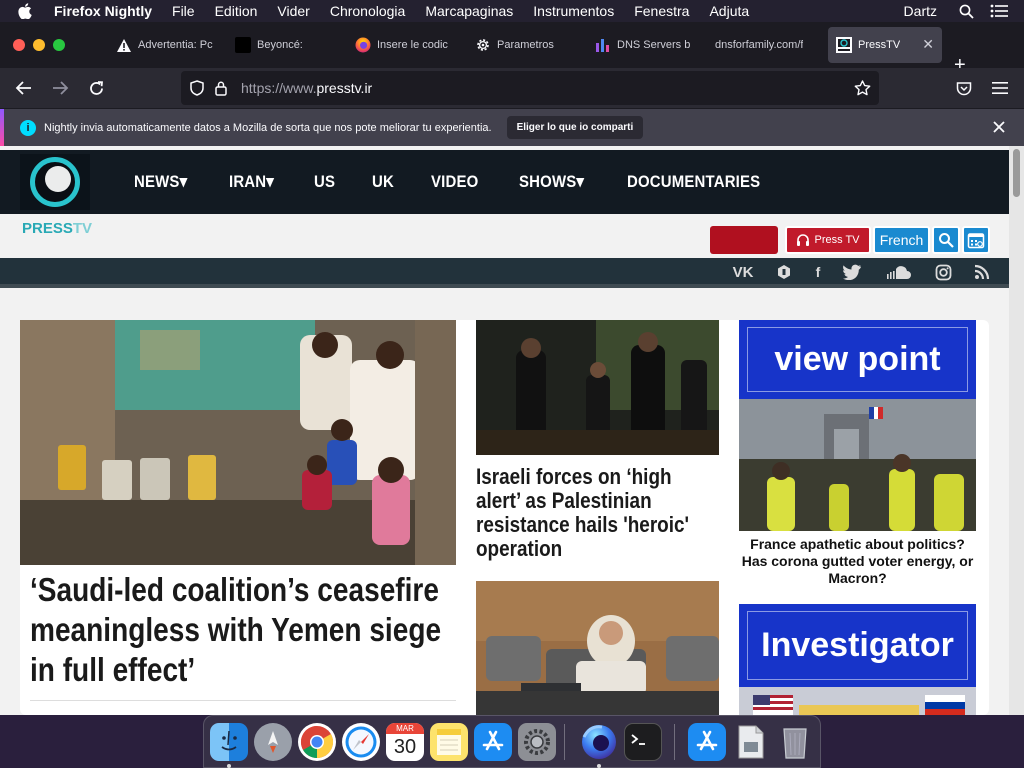 Image resolution: width=1024 pixels, height=768 pixels. What do you see at coordinates (229, 742) in the screenshot?
I see `finder-icon` at bounding box center [229, 742].